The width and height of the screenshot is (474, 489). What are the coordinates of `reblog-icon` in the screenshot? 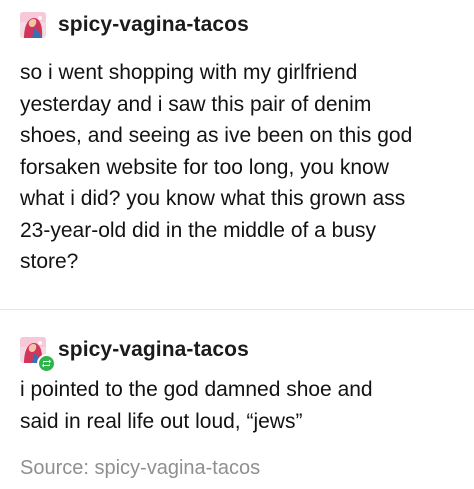 It's located at (46, 363).